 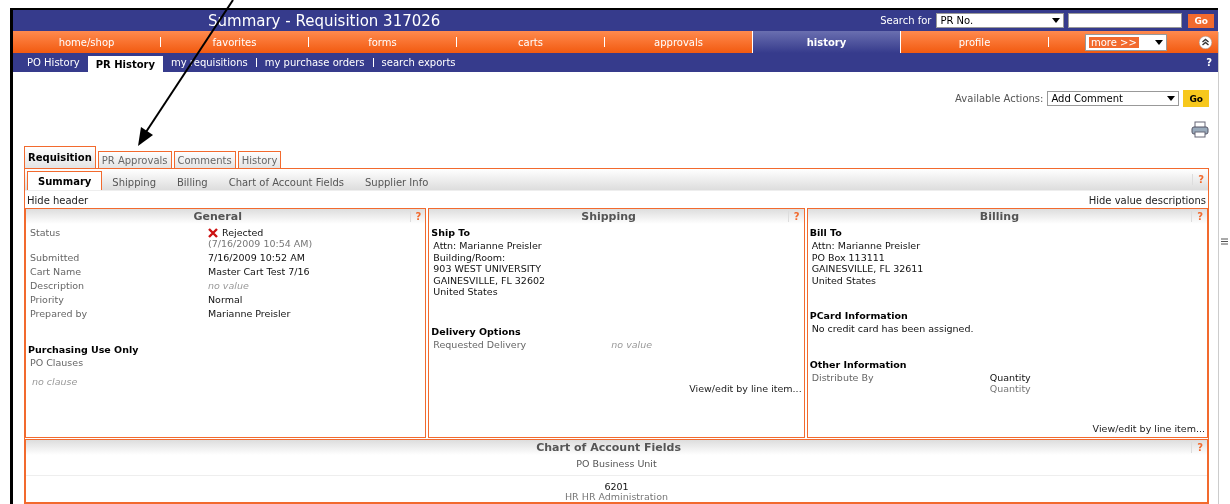 What do you see at coordinates (65, 180) in the screenshot?
I see `section-tab: Summary` at bounding box center [65, 180].